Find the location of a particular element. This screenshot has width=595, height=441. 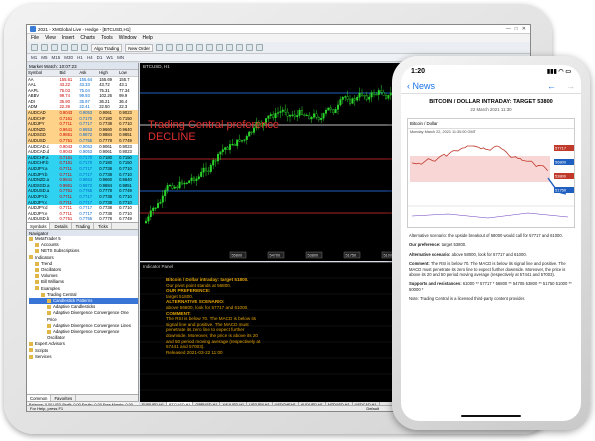

signal-wifi-battery-icon: ▮▮▮ ◠ ▭ is located at coordinates (558, 72).